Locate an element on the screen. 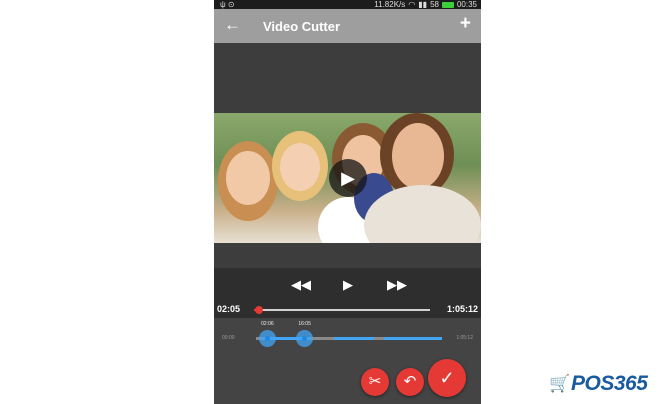  range-max-label: 1:05:12 is located at coordinates (464, 338).